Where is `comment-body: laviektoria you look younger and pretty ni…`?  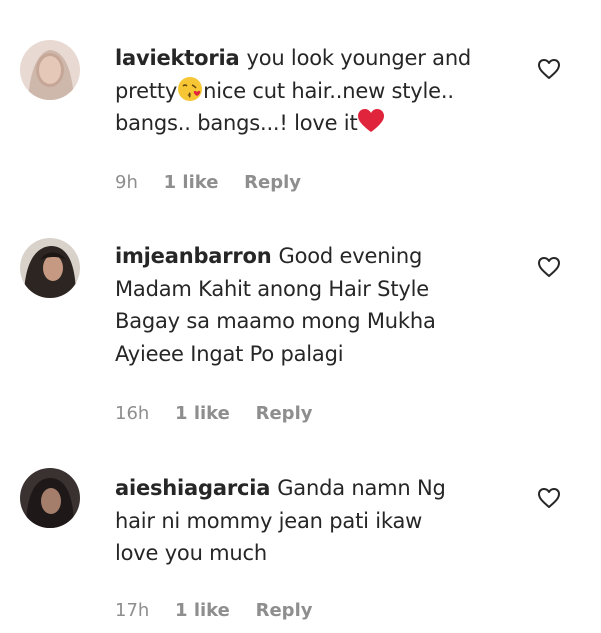
comment-body: laviektoria you look younger and pretty ni… is located at coordinates (315, 91).